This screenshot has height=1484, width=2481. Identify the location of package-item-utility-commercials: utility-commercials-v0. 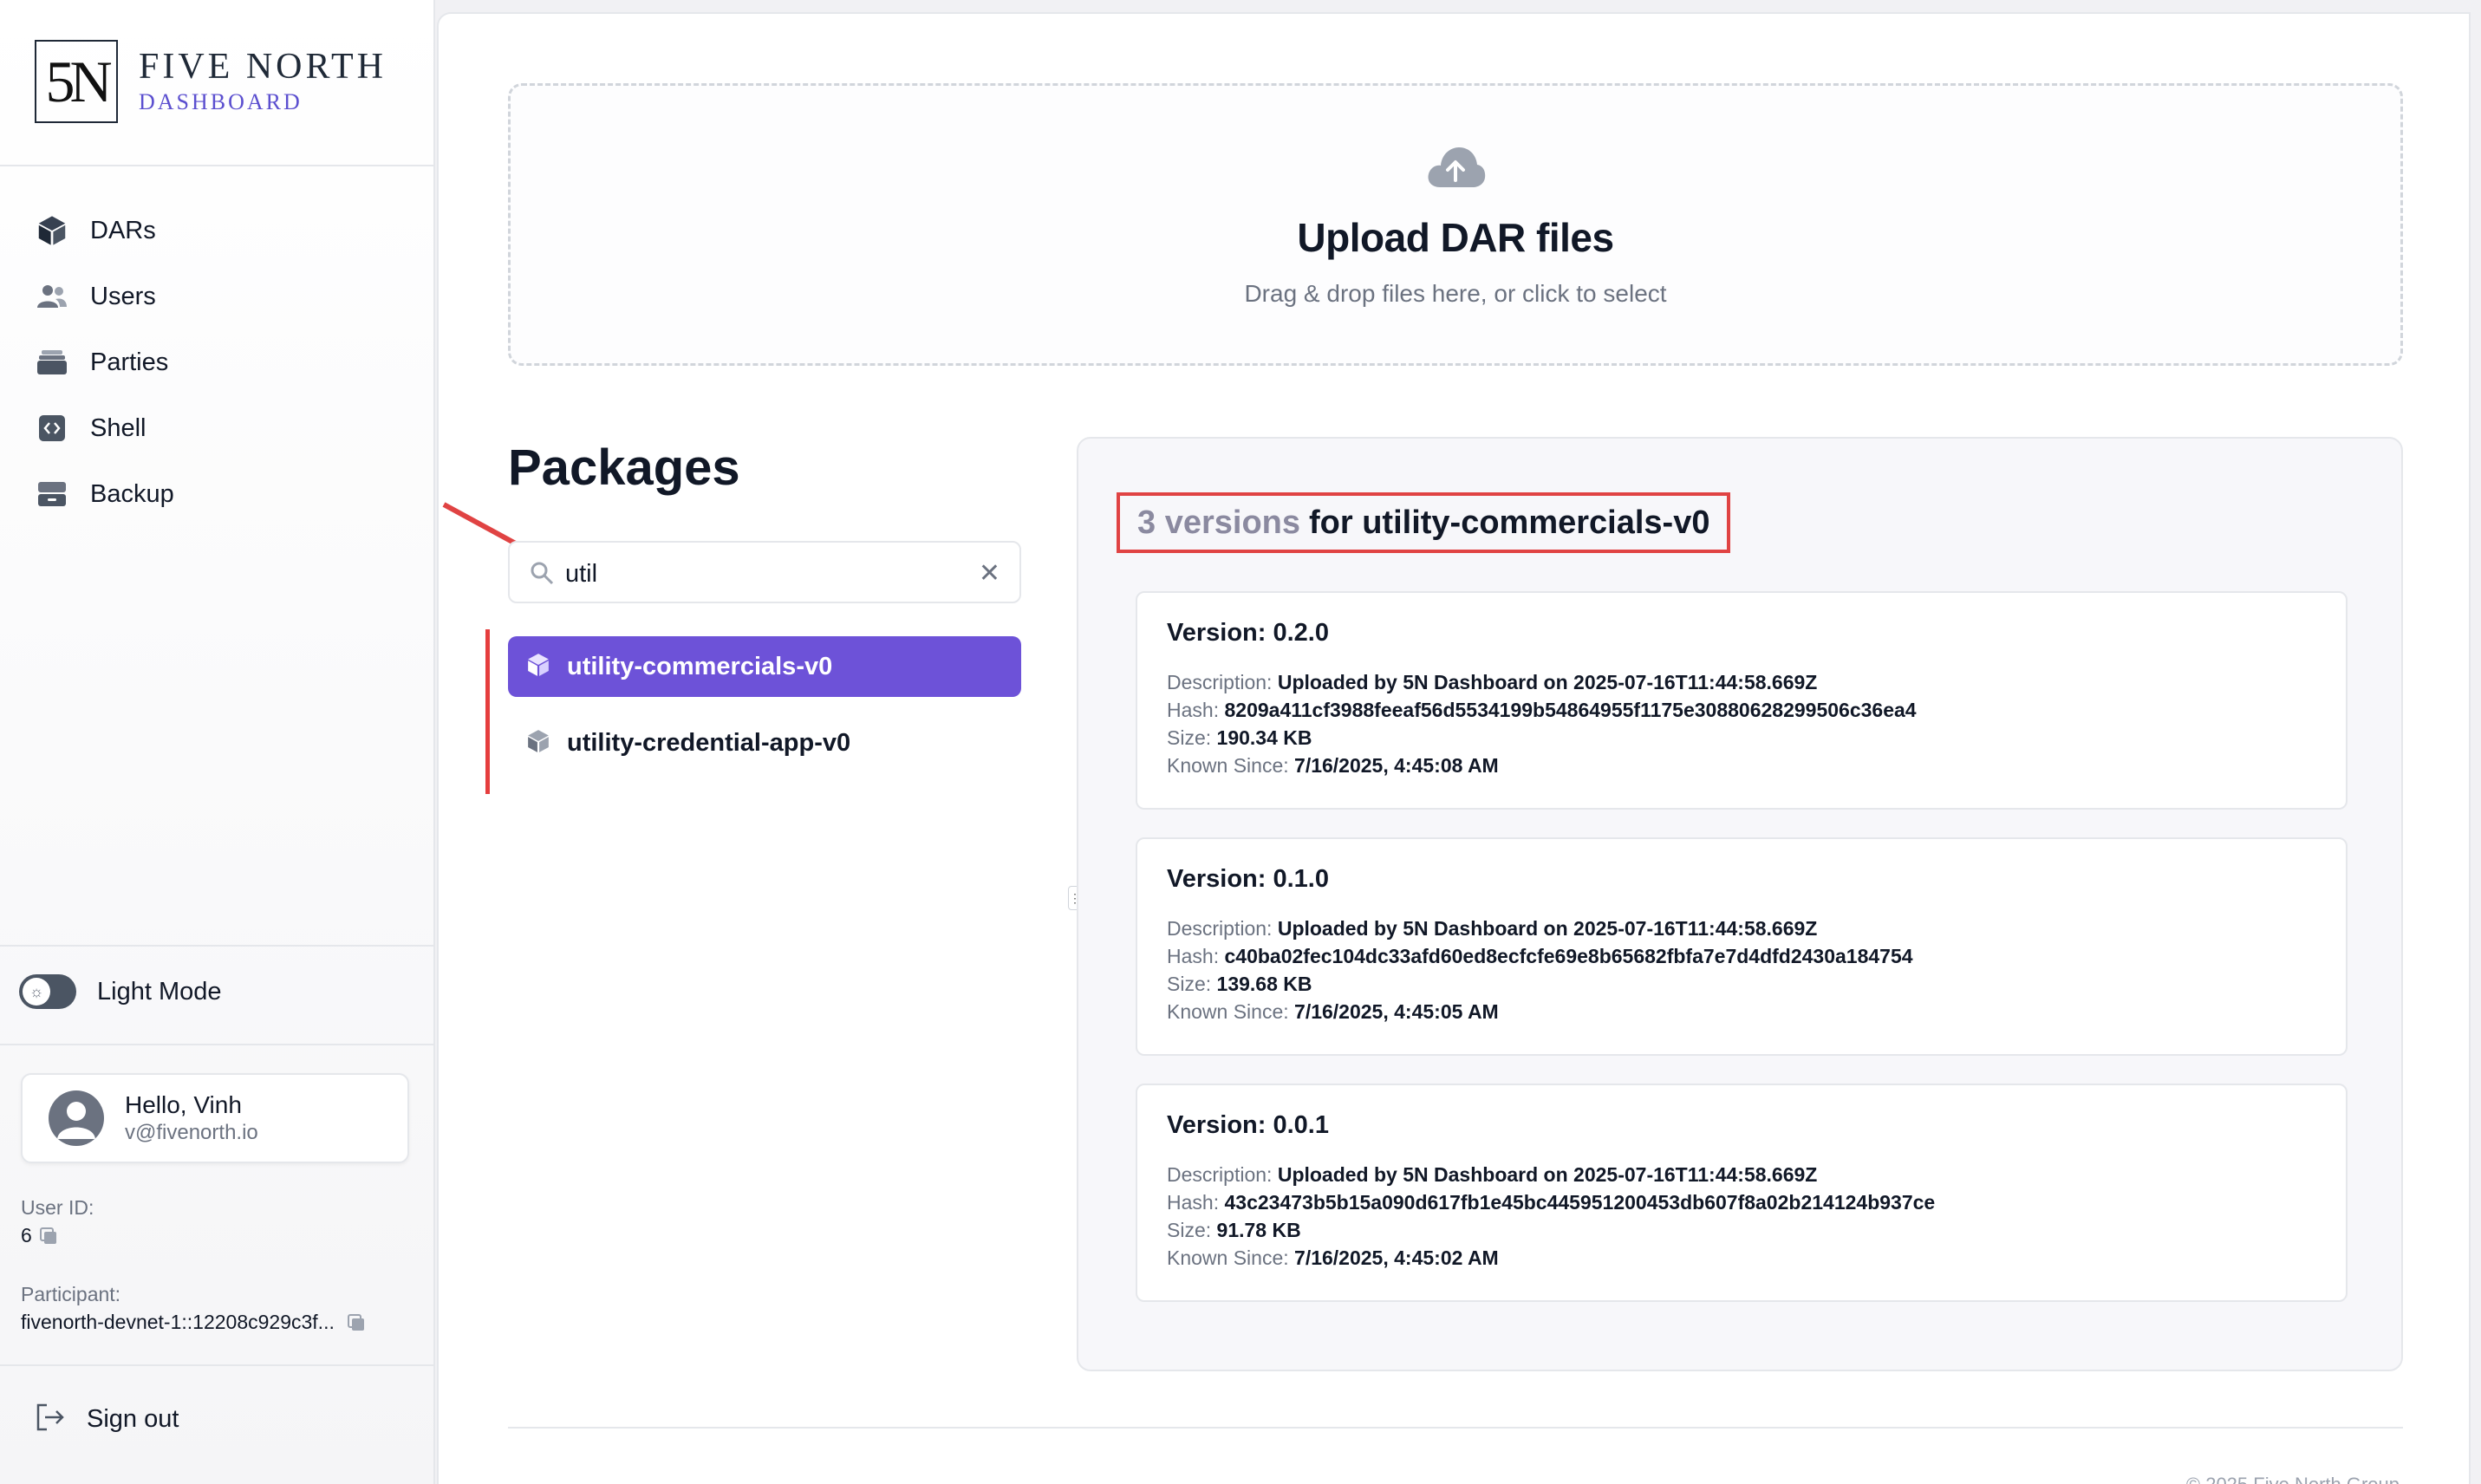
(764, 666).